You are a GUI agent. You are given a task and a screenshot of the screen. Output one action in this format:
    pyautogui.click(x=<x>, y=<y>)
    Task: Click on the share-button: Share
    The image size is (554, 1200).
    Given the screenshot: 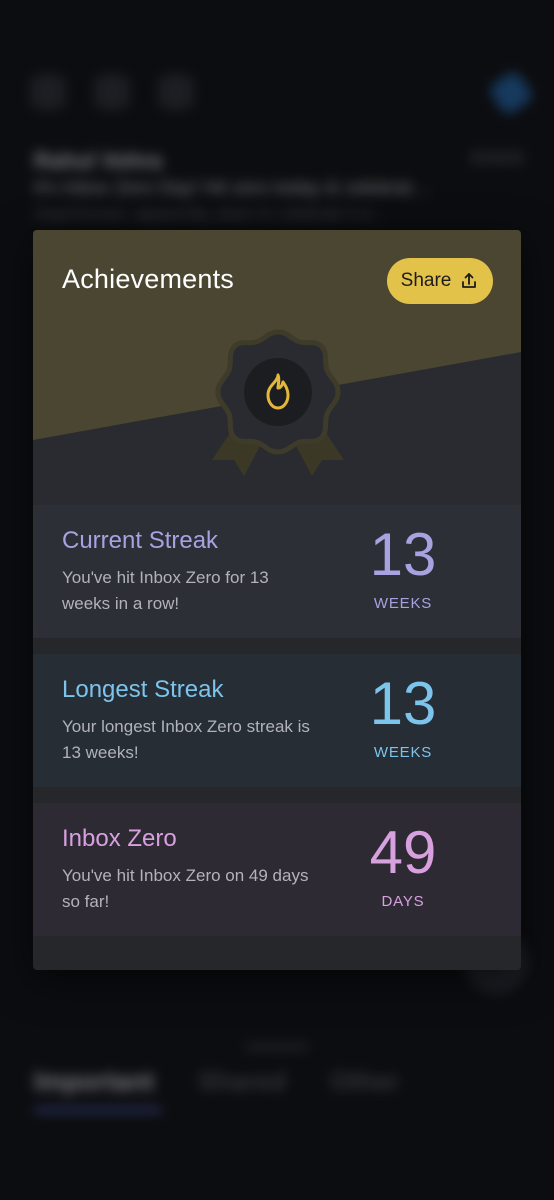 What is the action you would take?
    pyautogui.click(x=440, y=281)
    